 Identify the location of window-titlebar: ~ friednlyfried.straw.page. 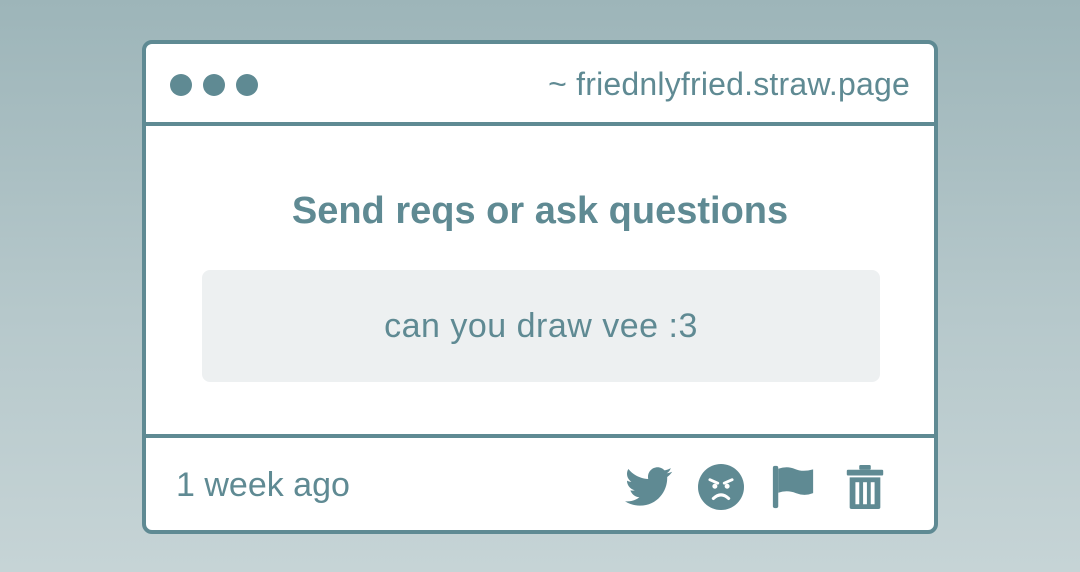
(540, 85).